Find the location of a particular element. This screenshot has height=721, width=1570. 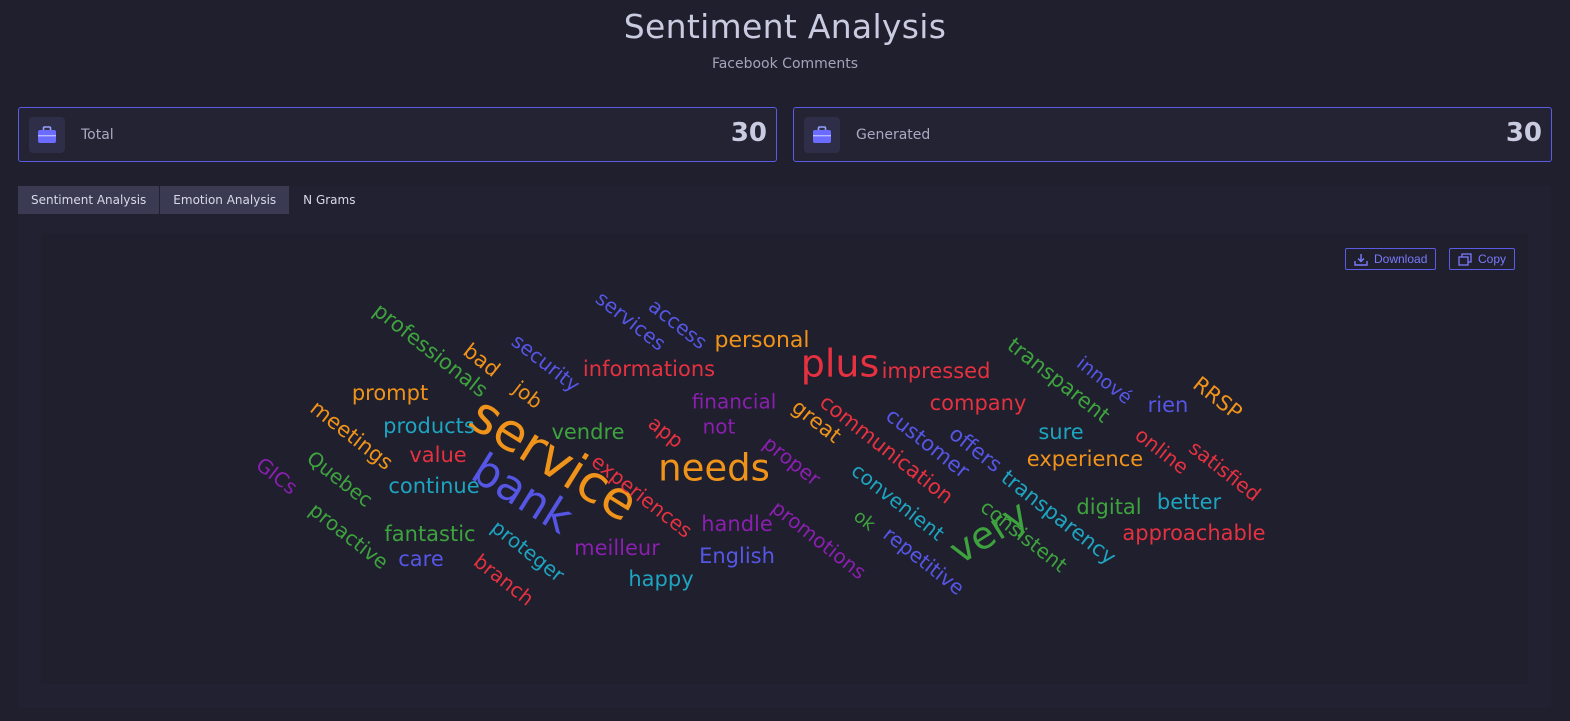

total-value: 30 is located at coordinates (748, 133).